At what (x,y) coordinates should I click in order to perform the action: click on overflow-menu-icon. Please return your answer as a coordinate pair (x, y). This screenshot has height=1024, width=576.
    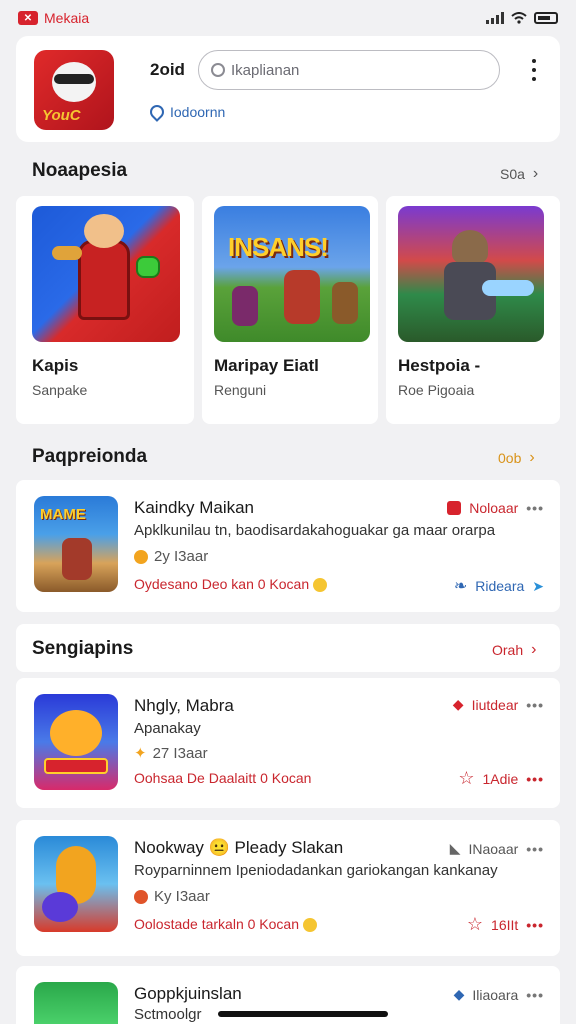
    Looking at the image, I should click on (534, 70).